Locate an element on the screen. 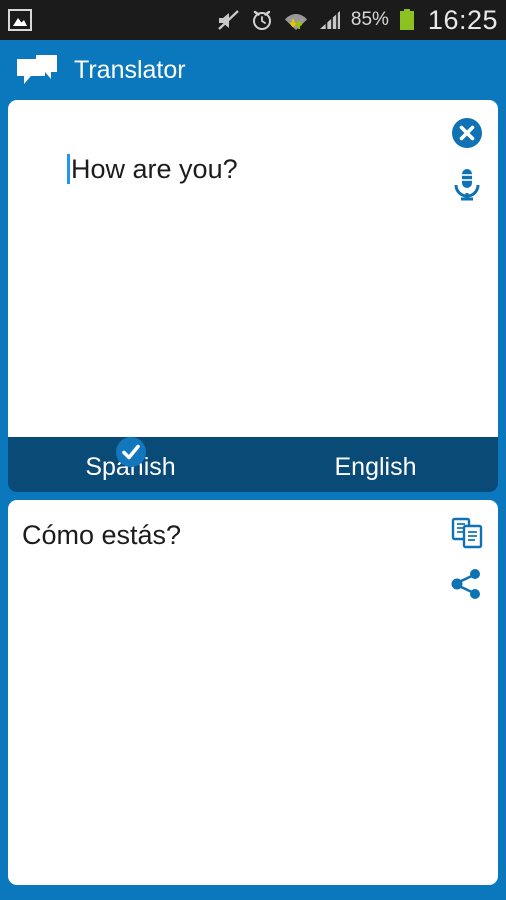 This screenshot has width=506, height=900. language-option-target: English is located at coordinates (375, 472).